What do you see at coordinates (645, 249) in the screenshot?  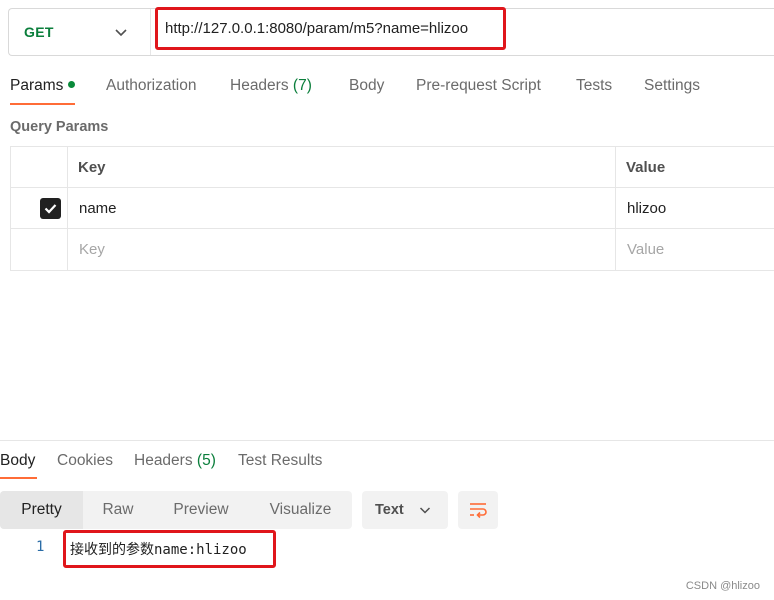 I see `new-param-value-input: Value` at bounding box center [645, 249].